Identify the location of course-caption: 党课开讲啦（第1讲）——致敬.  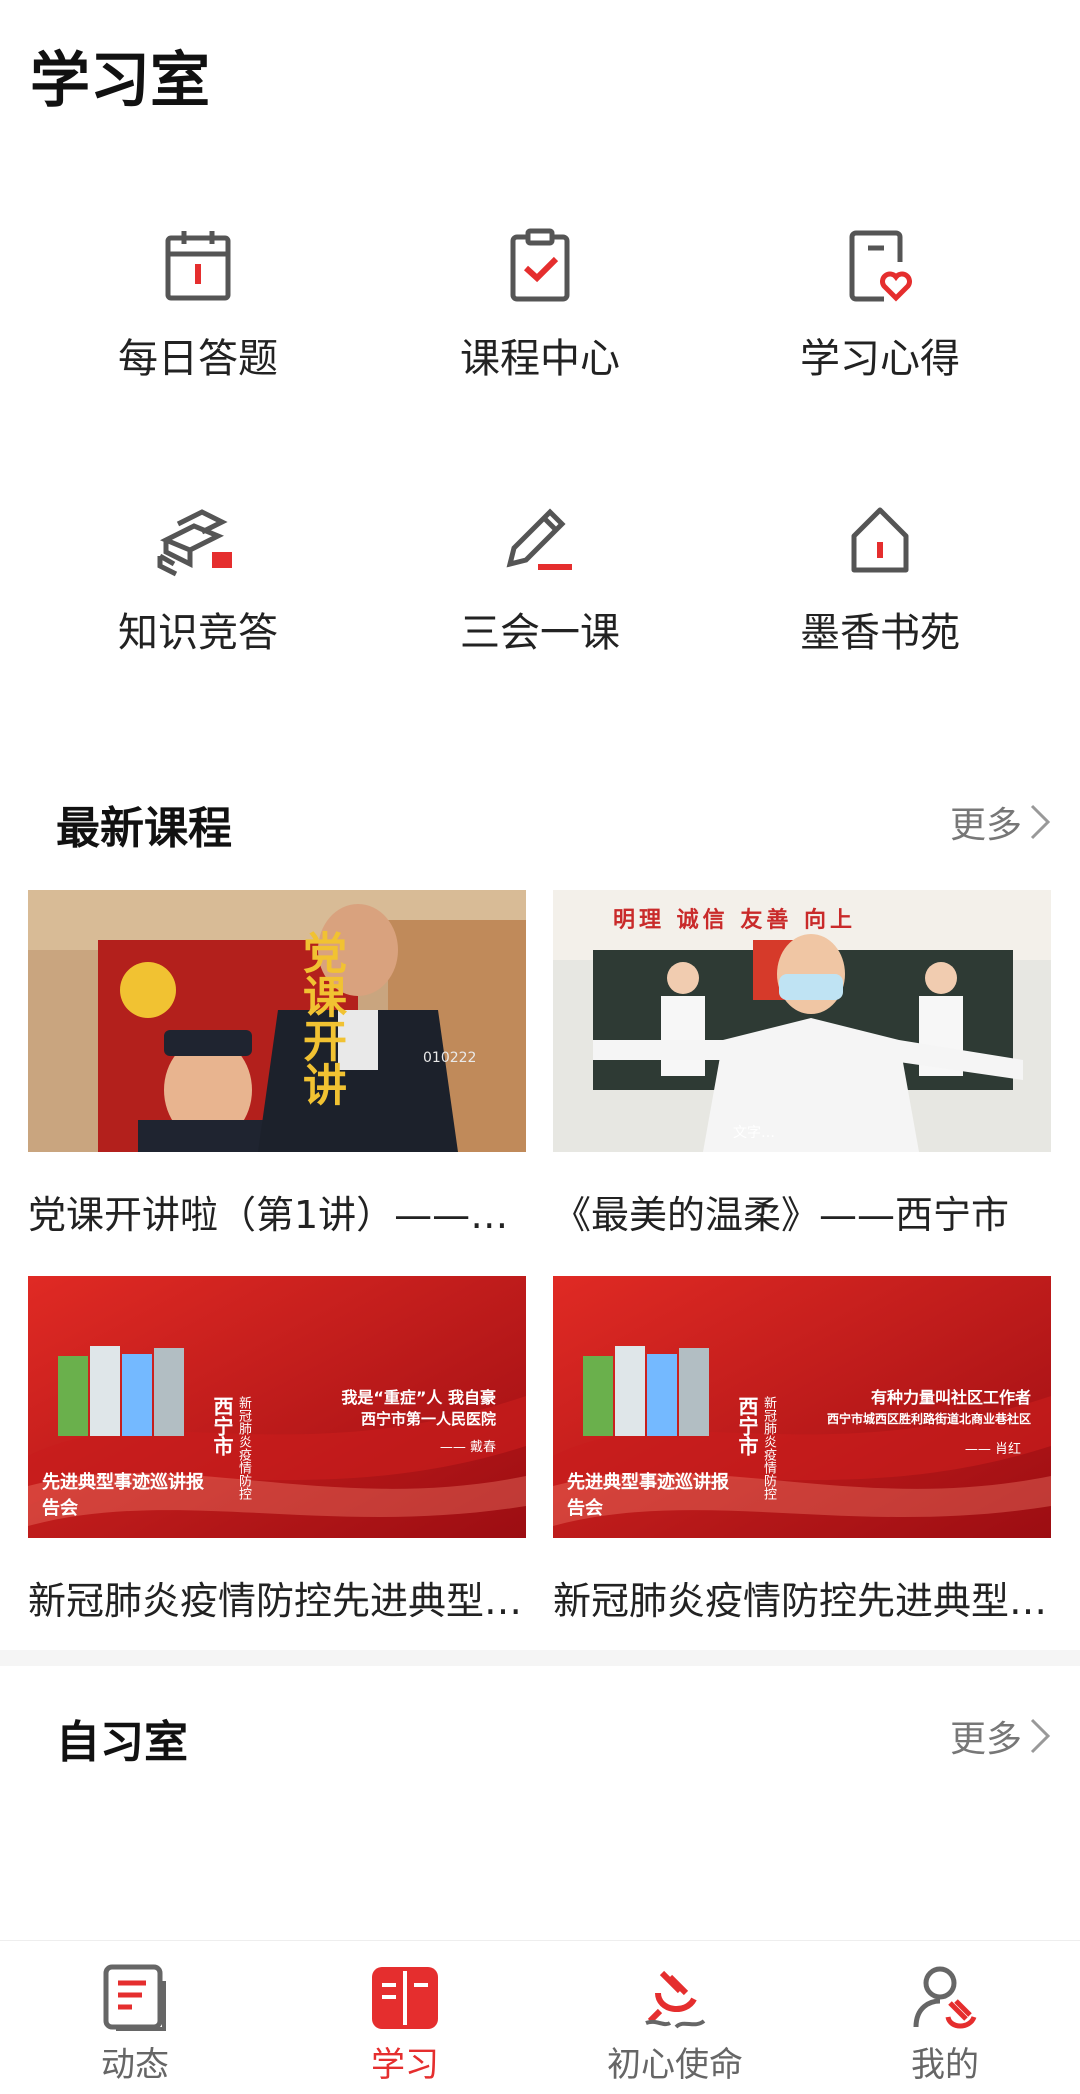
(277, 1215).